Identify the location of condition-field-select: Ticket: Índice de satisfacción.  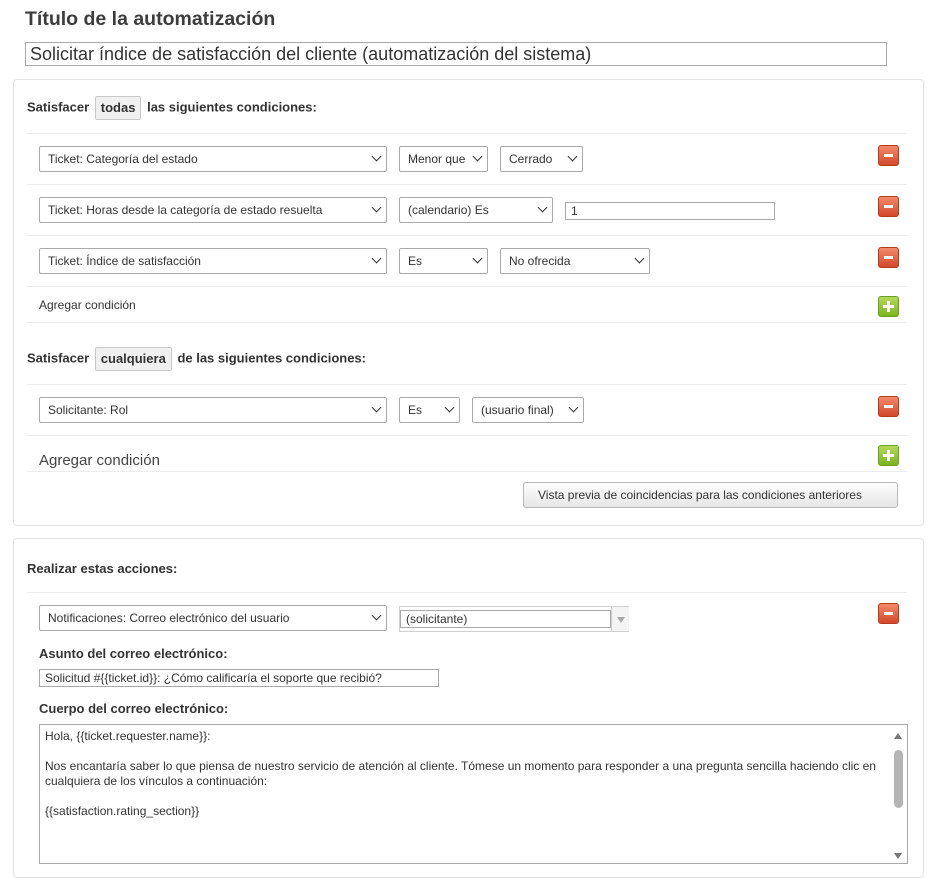
(213, 261).